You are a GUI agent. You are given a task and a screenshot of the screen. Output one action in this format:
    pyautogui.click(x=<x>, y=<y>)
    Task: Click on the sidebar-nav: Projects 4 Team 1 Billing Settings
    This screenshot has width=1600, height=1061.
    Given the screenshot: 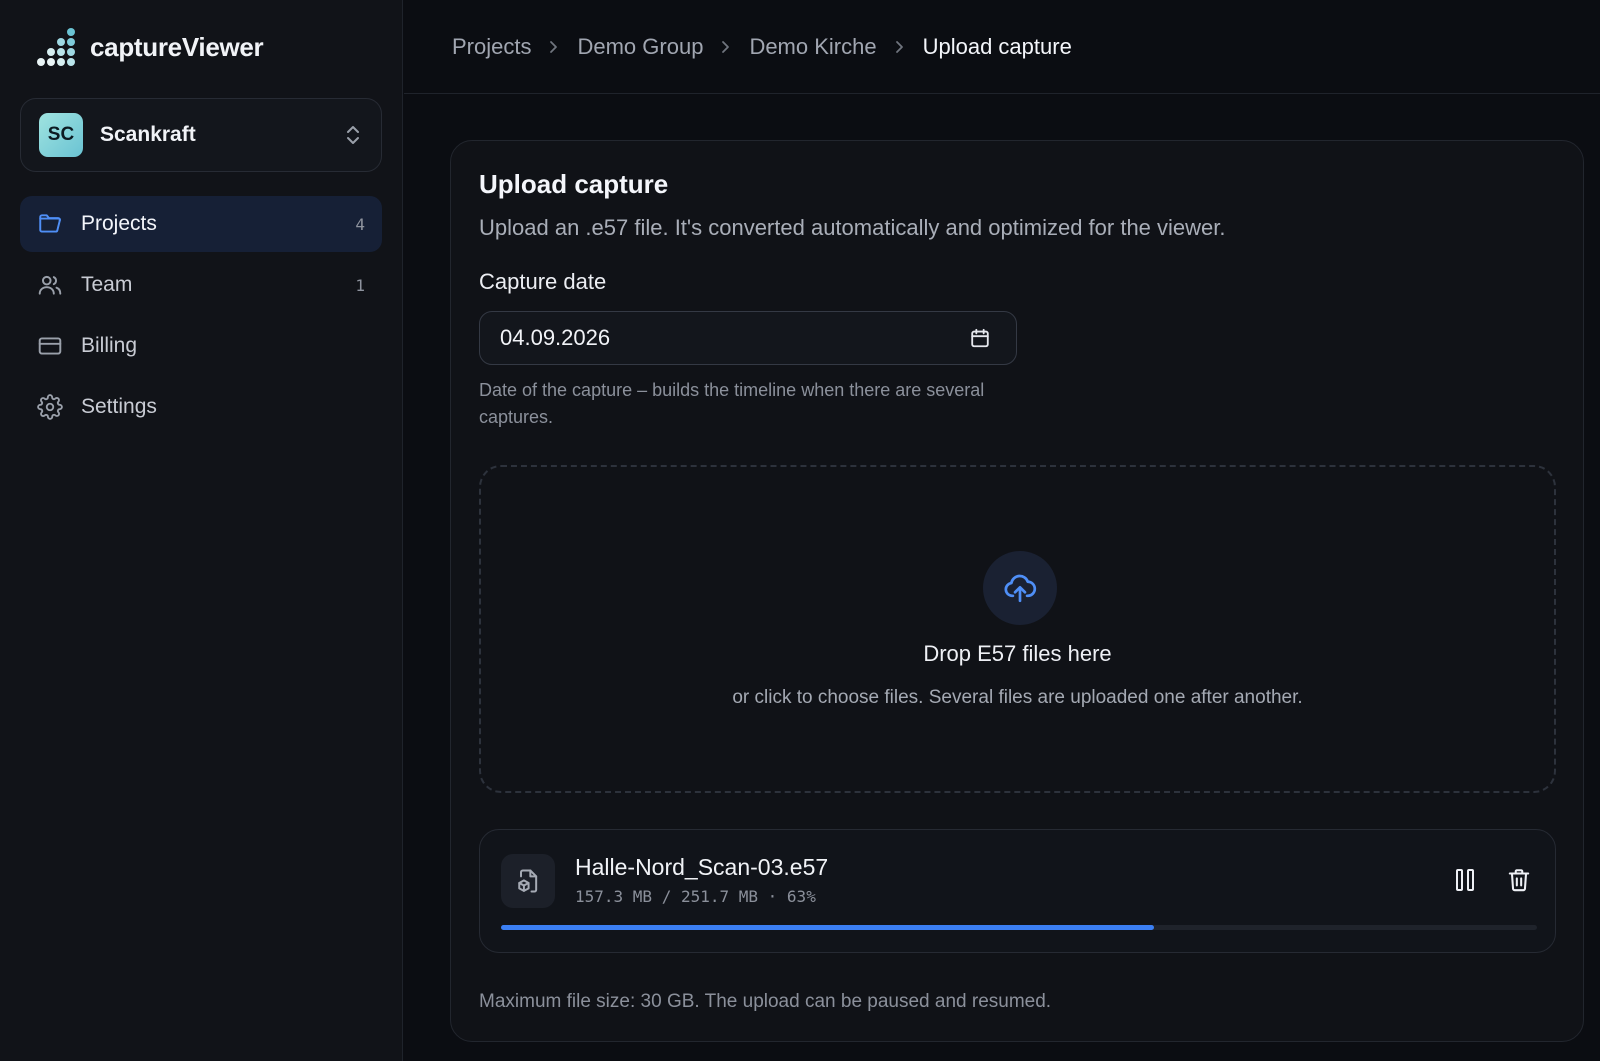 What is the action you would take?
    pyautogui.click(x=201, y=318)
    